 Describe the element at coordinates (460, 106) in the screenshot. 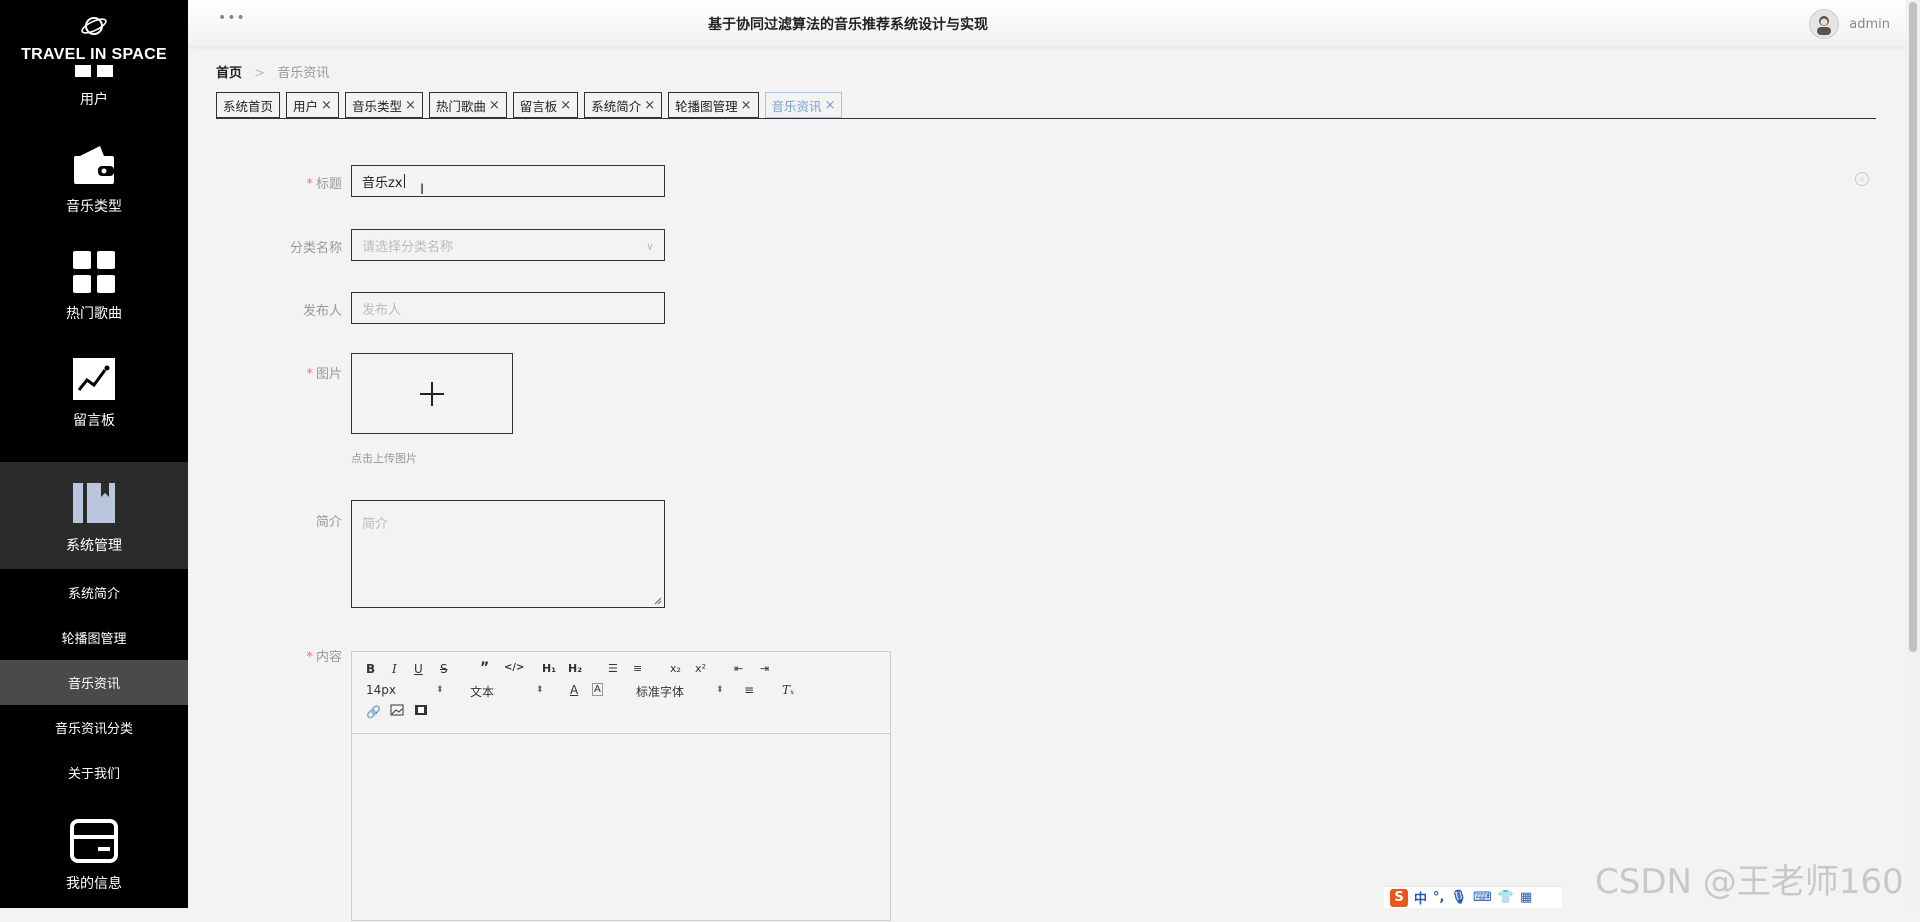

I see `tab-label: 热门歌曲` at that location.